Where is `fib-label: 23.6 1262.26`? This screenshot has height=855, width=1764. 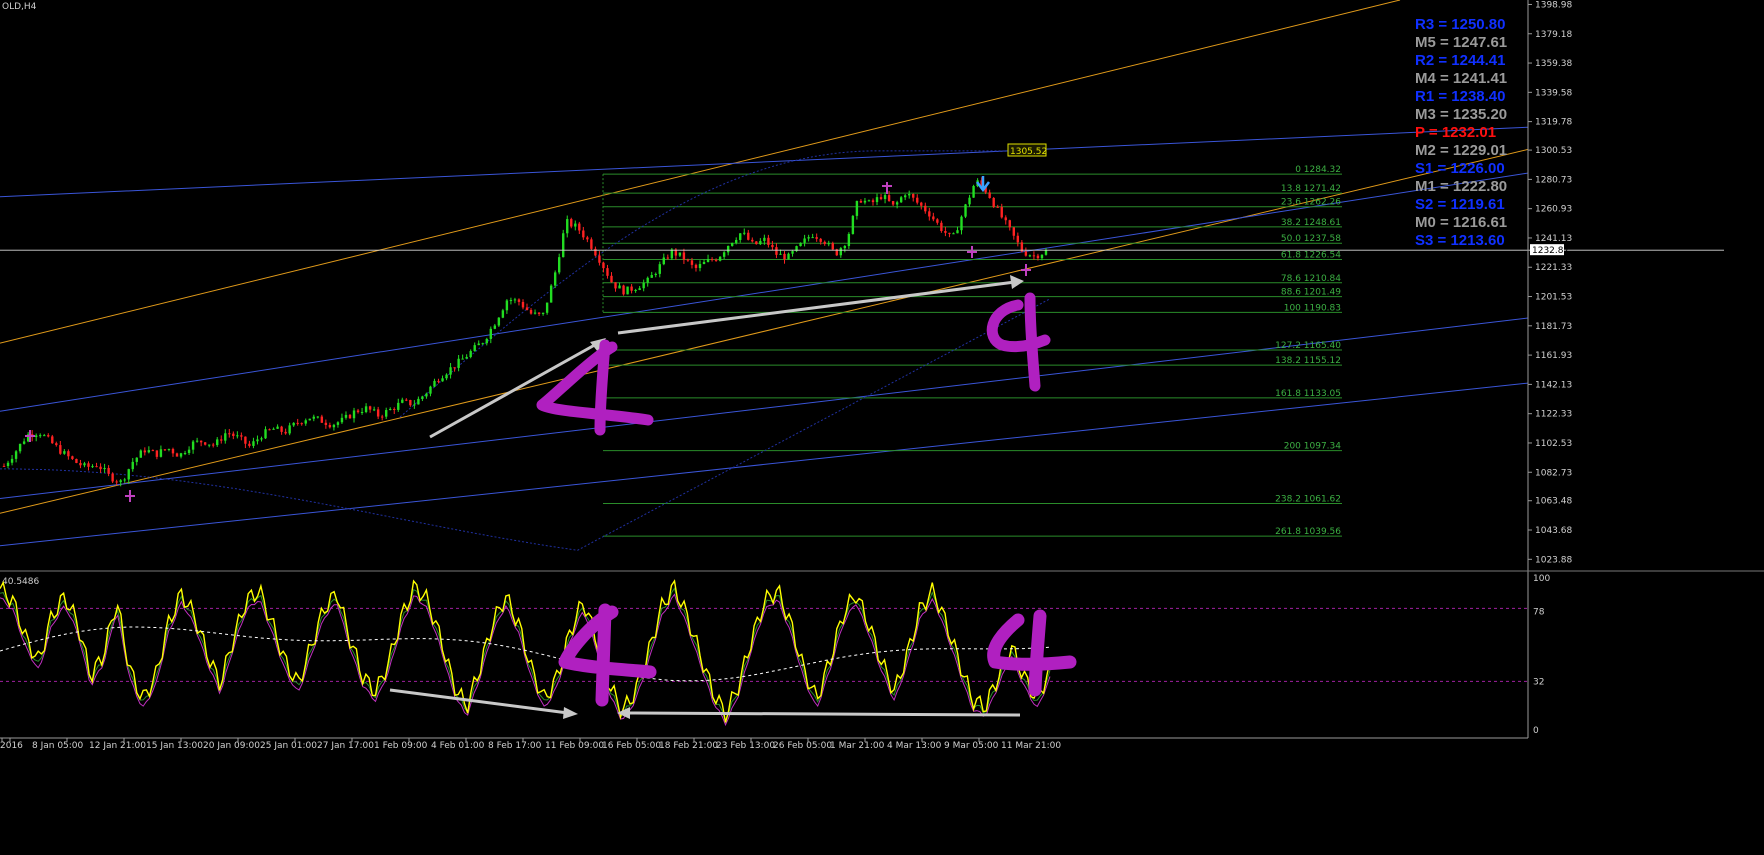 fib-label: 23.6 1262.26 is located at coordinates (1311, 203).